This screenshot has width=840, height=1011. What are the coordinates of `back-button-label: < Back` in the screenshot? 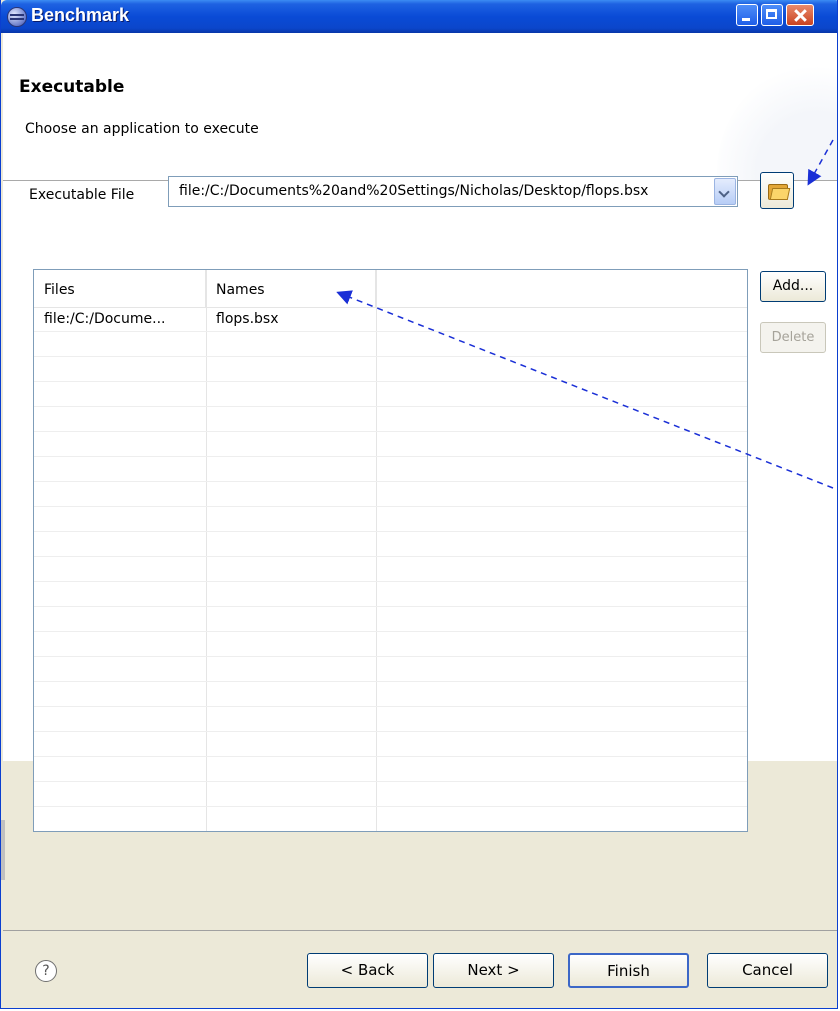 It's located at (367, 970).